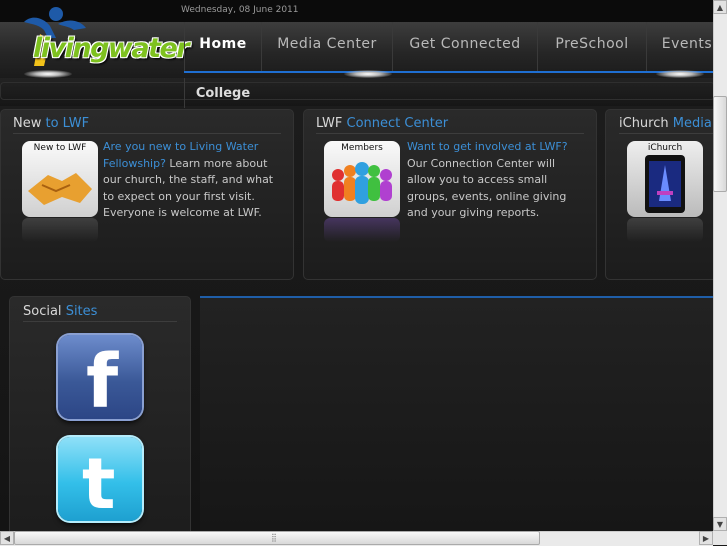 The width and height of the screenshot is (727, 546). I want to click on panel-title: New to LWF, so click(51, 123).